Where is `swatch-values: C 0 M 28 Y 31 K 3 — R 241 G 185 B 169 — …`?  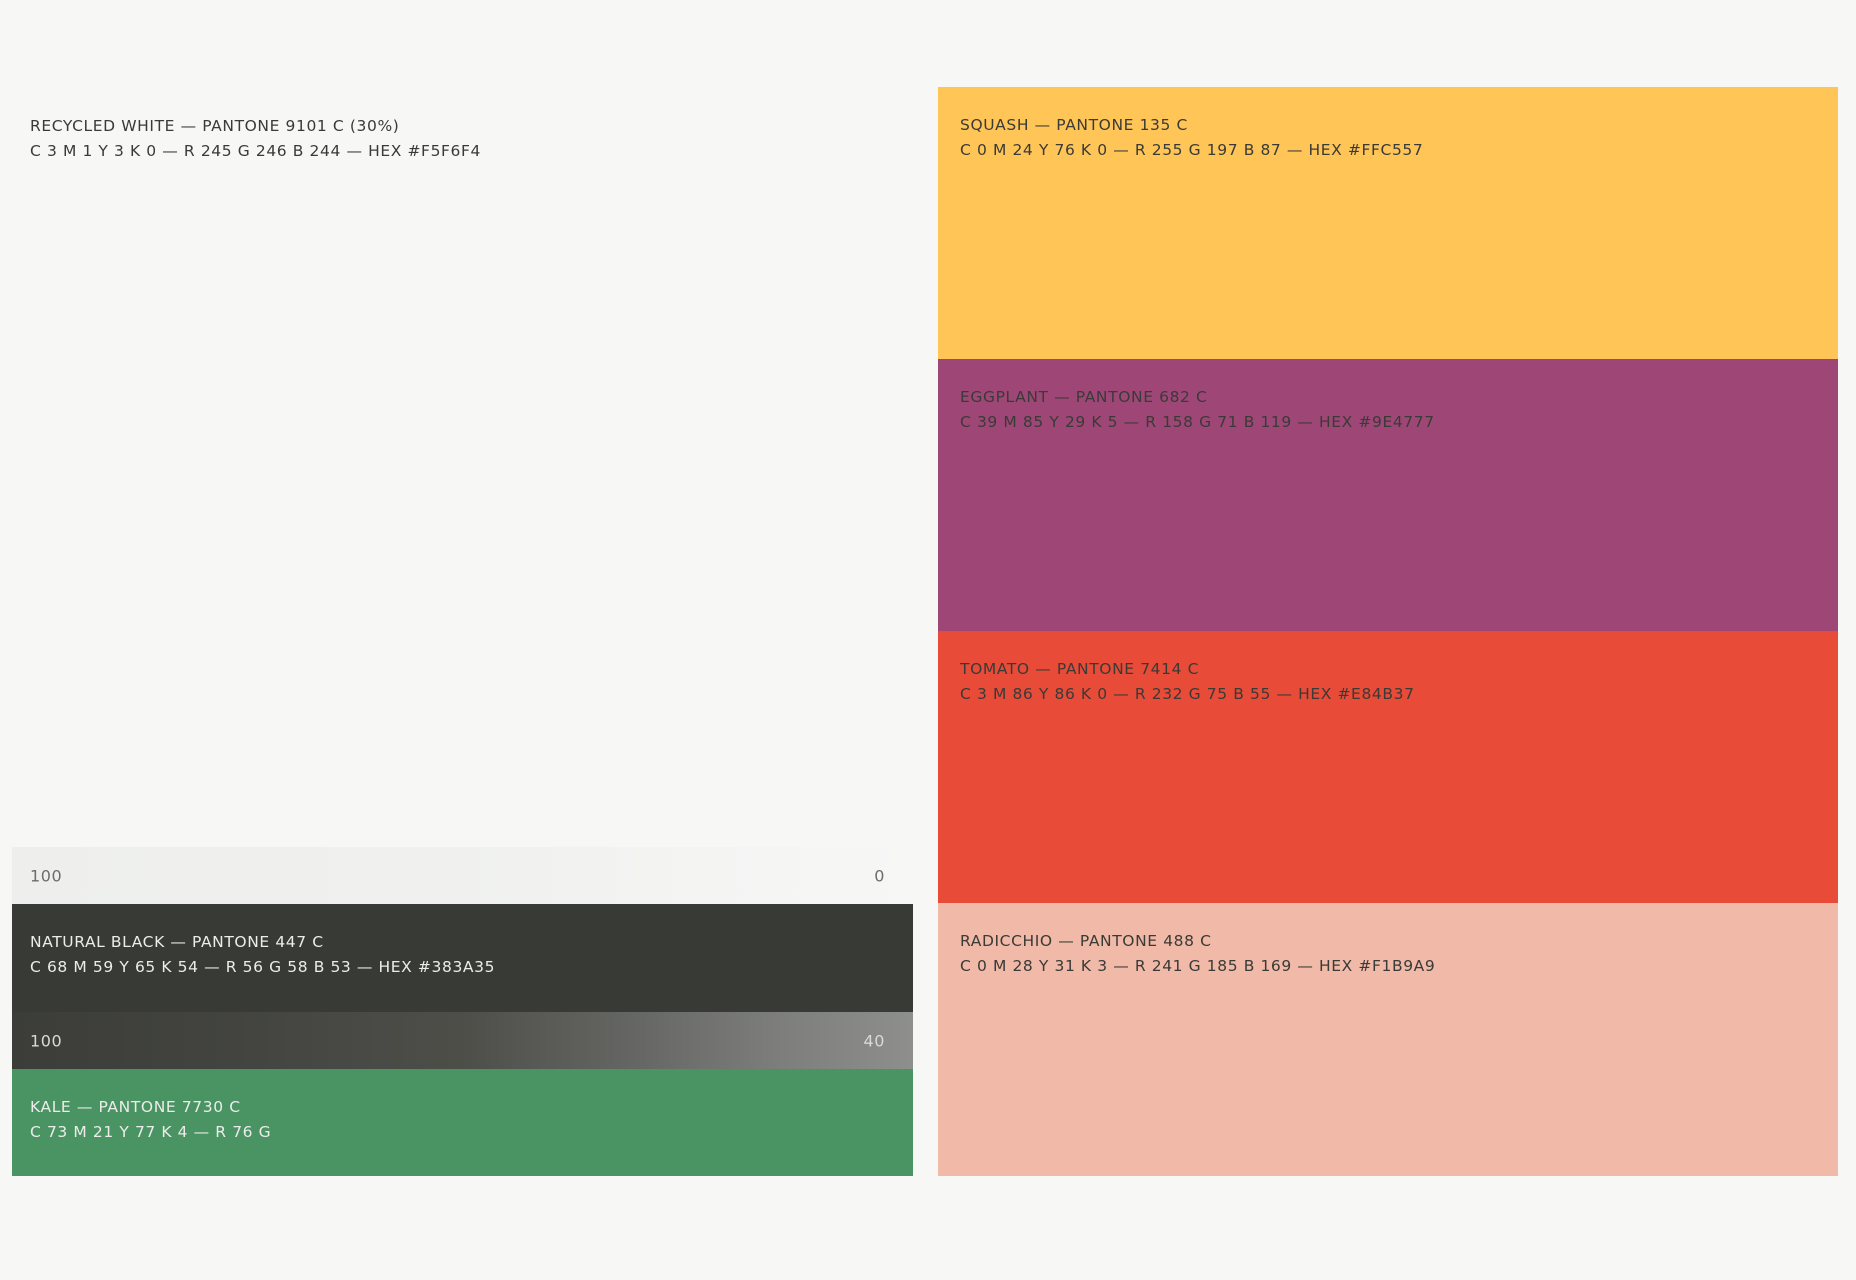
swatch-values: C 0 M 28 Y 31 K 3 — R 241 G 185 B 169 — … is located at coordinates (1198, 966).